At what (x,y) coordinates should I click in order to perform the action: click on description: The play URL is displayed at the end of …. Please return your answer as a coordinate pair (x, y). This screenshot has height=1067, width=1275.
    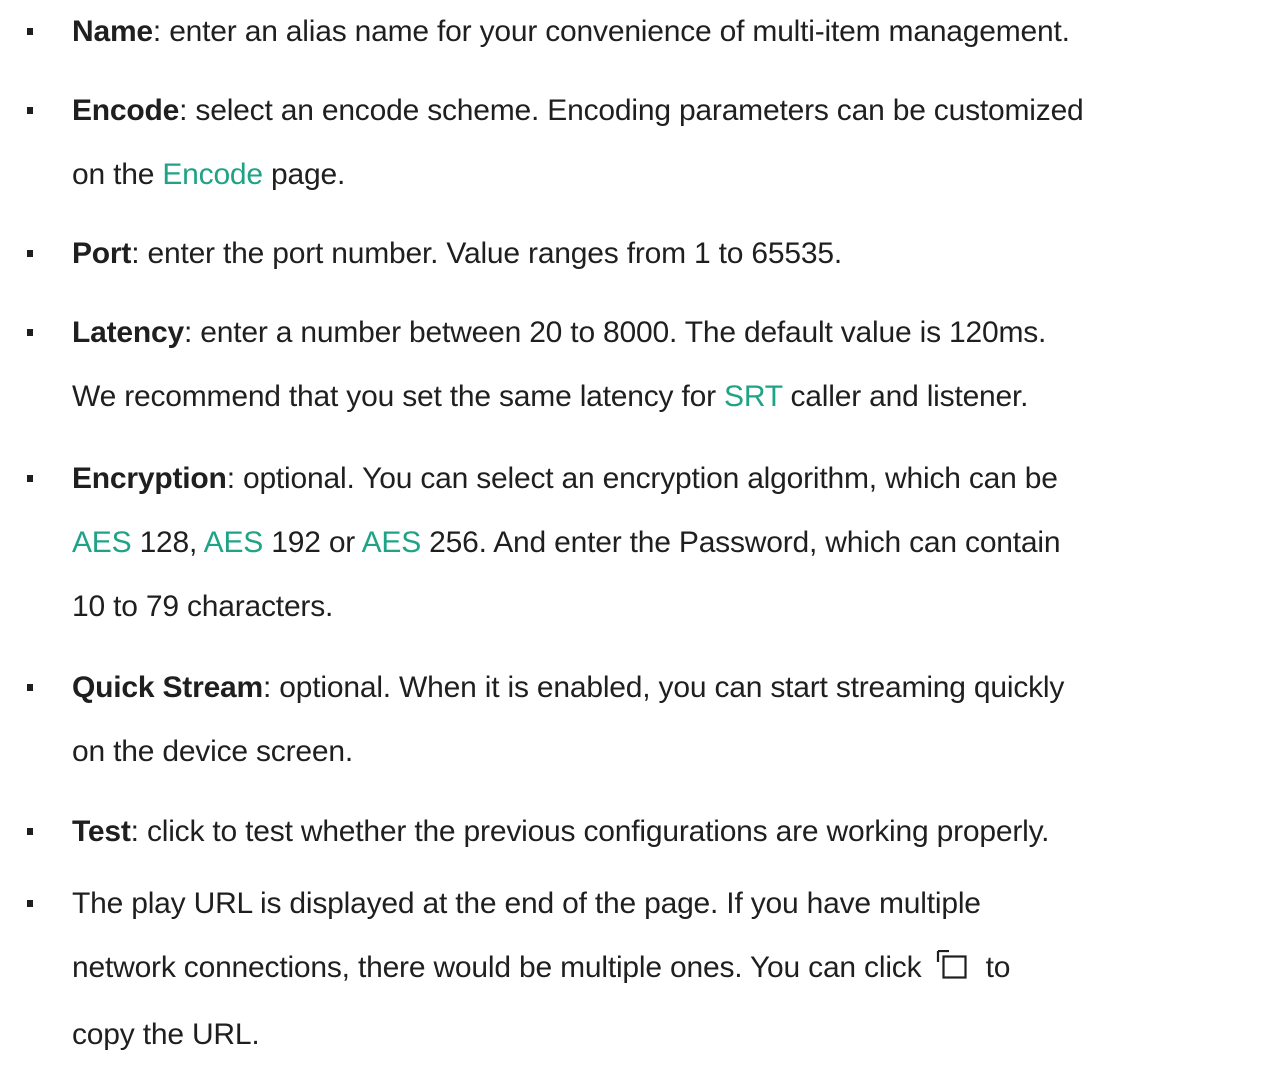
    Looking at the image, I should click on (526, 903).